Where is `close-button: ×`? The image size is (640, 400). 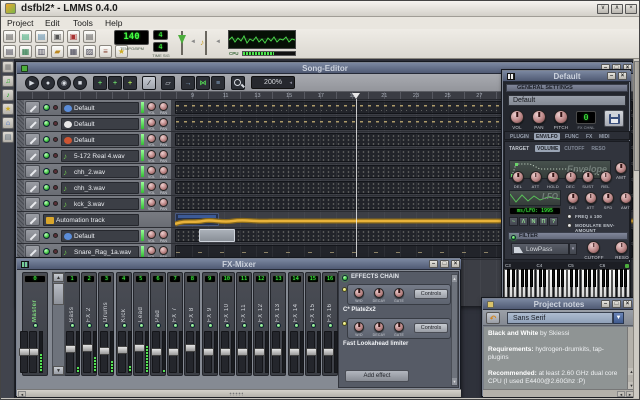 close-button: × is located at coordinates (631, 9).